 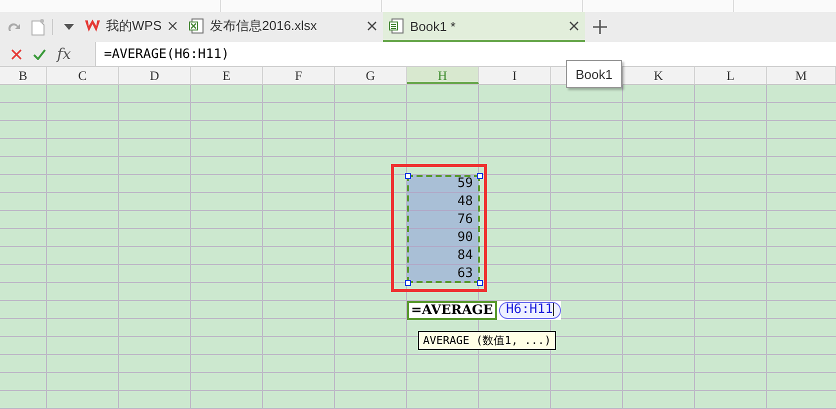 I want to click on cell-editor: =AVERAGE, so click(x=452, y=310).